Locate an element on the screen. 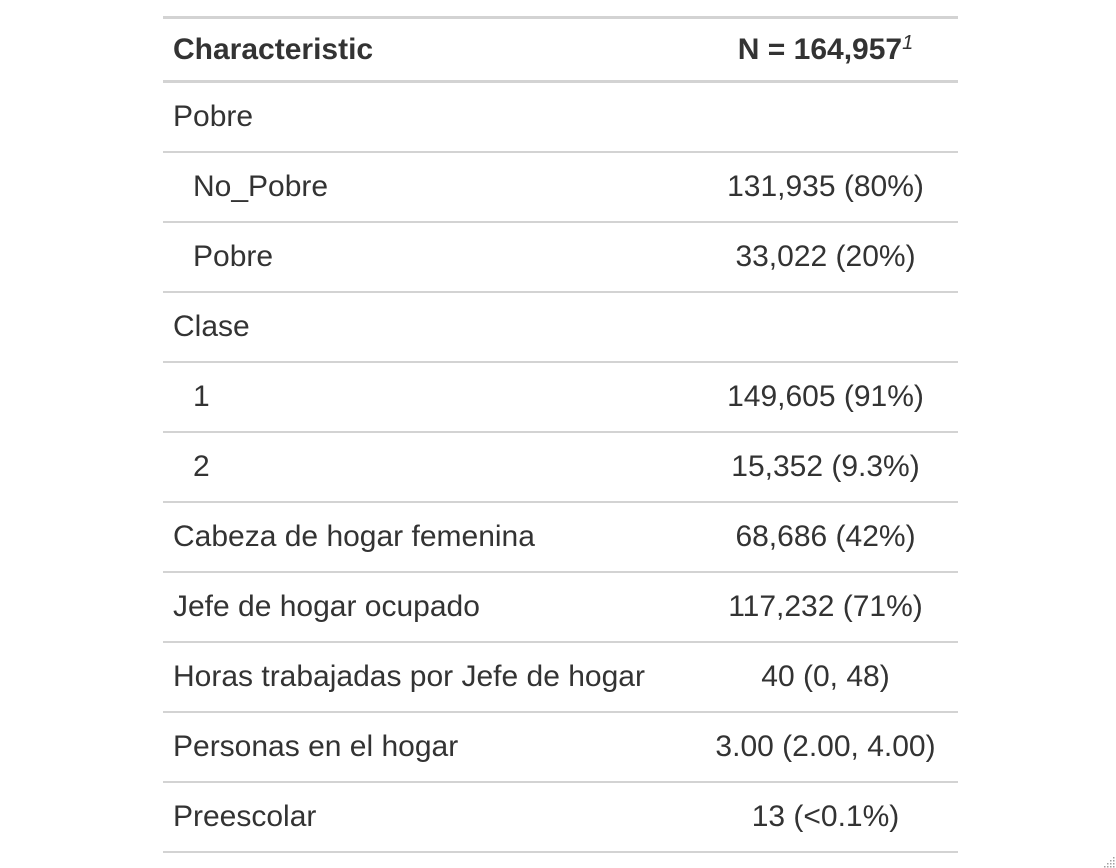 The width and height of the screenshot is (1116, 868). row-value: 68,686 (42%) is located at coordinates (825, 537).